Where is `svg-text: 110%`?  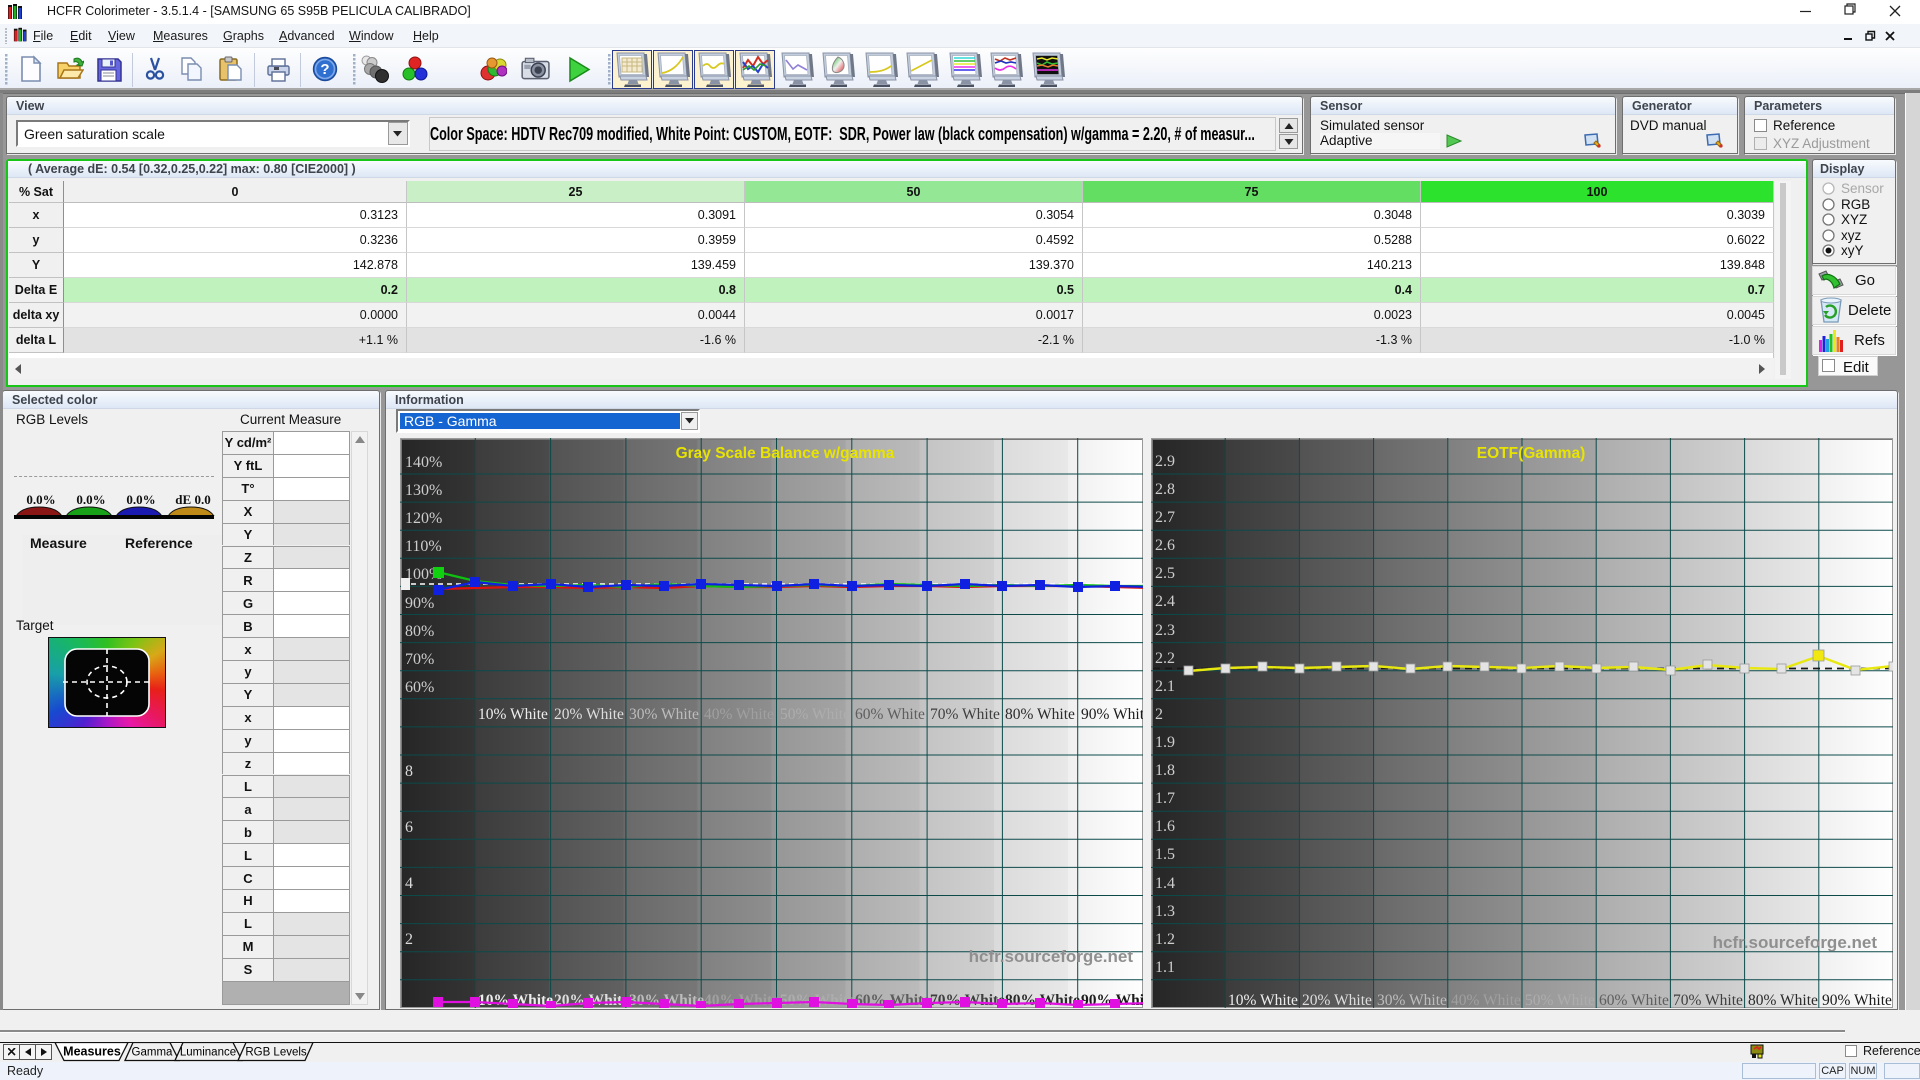
svg-text: 110% is located at coordinates (423, 546).